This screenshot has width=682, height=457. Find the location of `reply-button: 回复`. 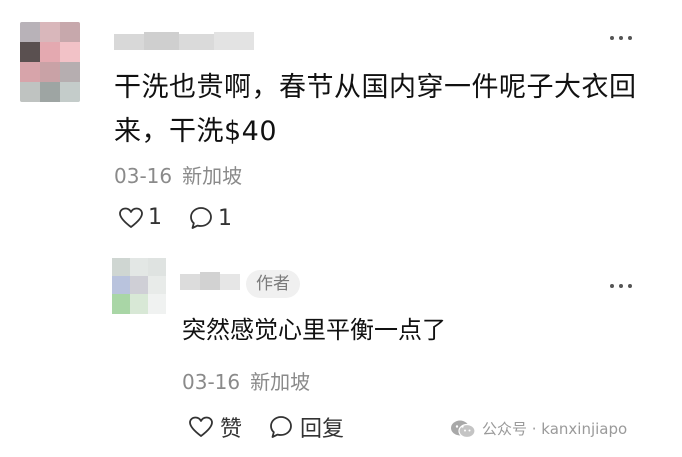

reply-button: 回复 is located at coordinates (306, 427).